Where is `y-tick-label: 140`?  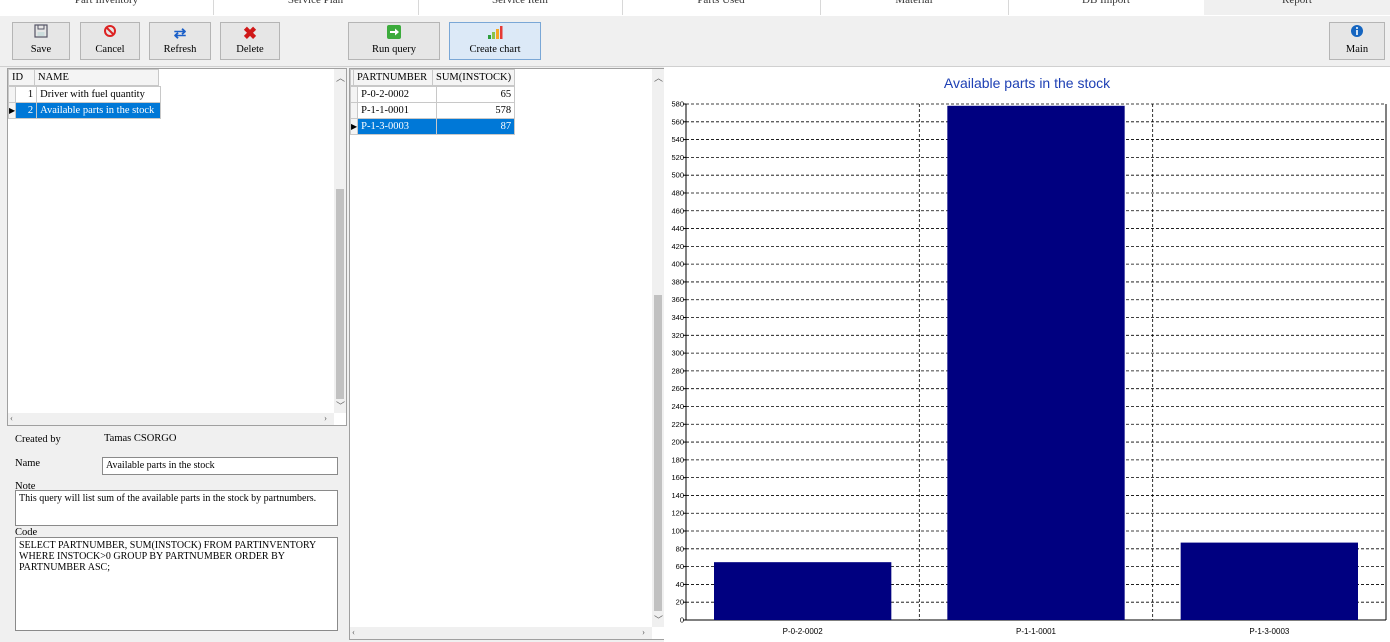 y-tick-label: 140 is located at coordinates (677, 495).